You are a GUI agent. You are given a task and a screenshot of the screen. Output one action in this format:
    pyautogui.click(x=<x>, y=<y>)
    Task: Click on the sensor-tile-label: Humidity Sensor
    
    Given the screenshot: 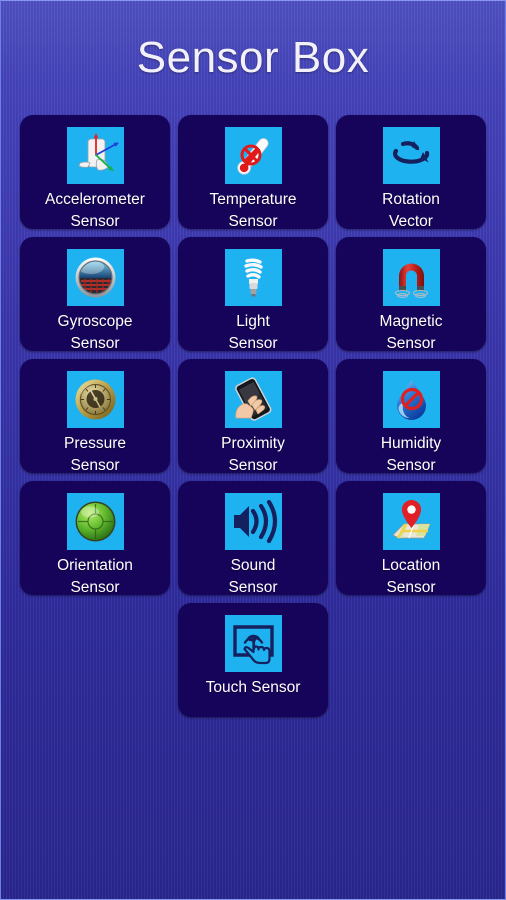 What is the action you would take?
    pyautogui.click(x=411, y=454)
    